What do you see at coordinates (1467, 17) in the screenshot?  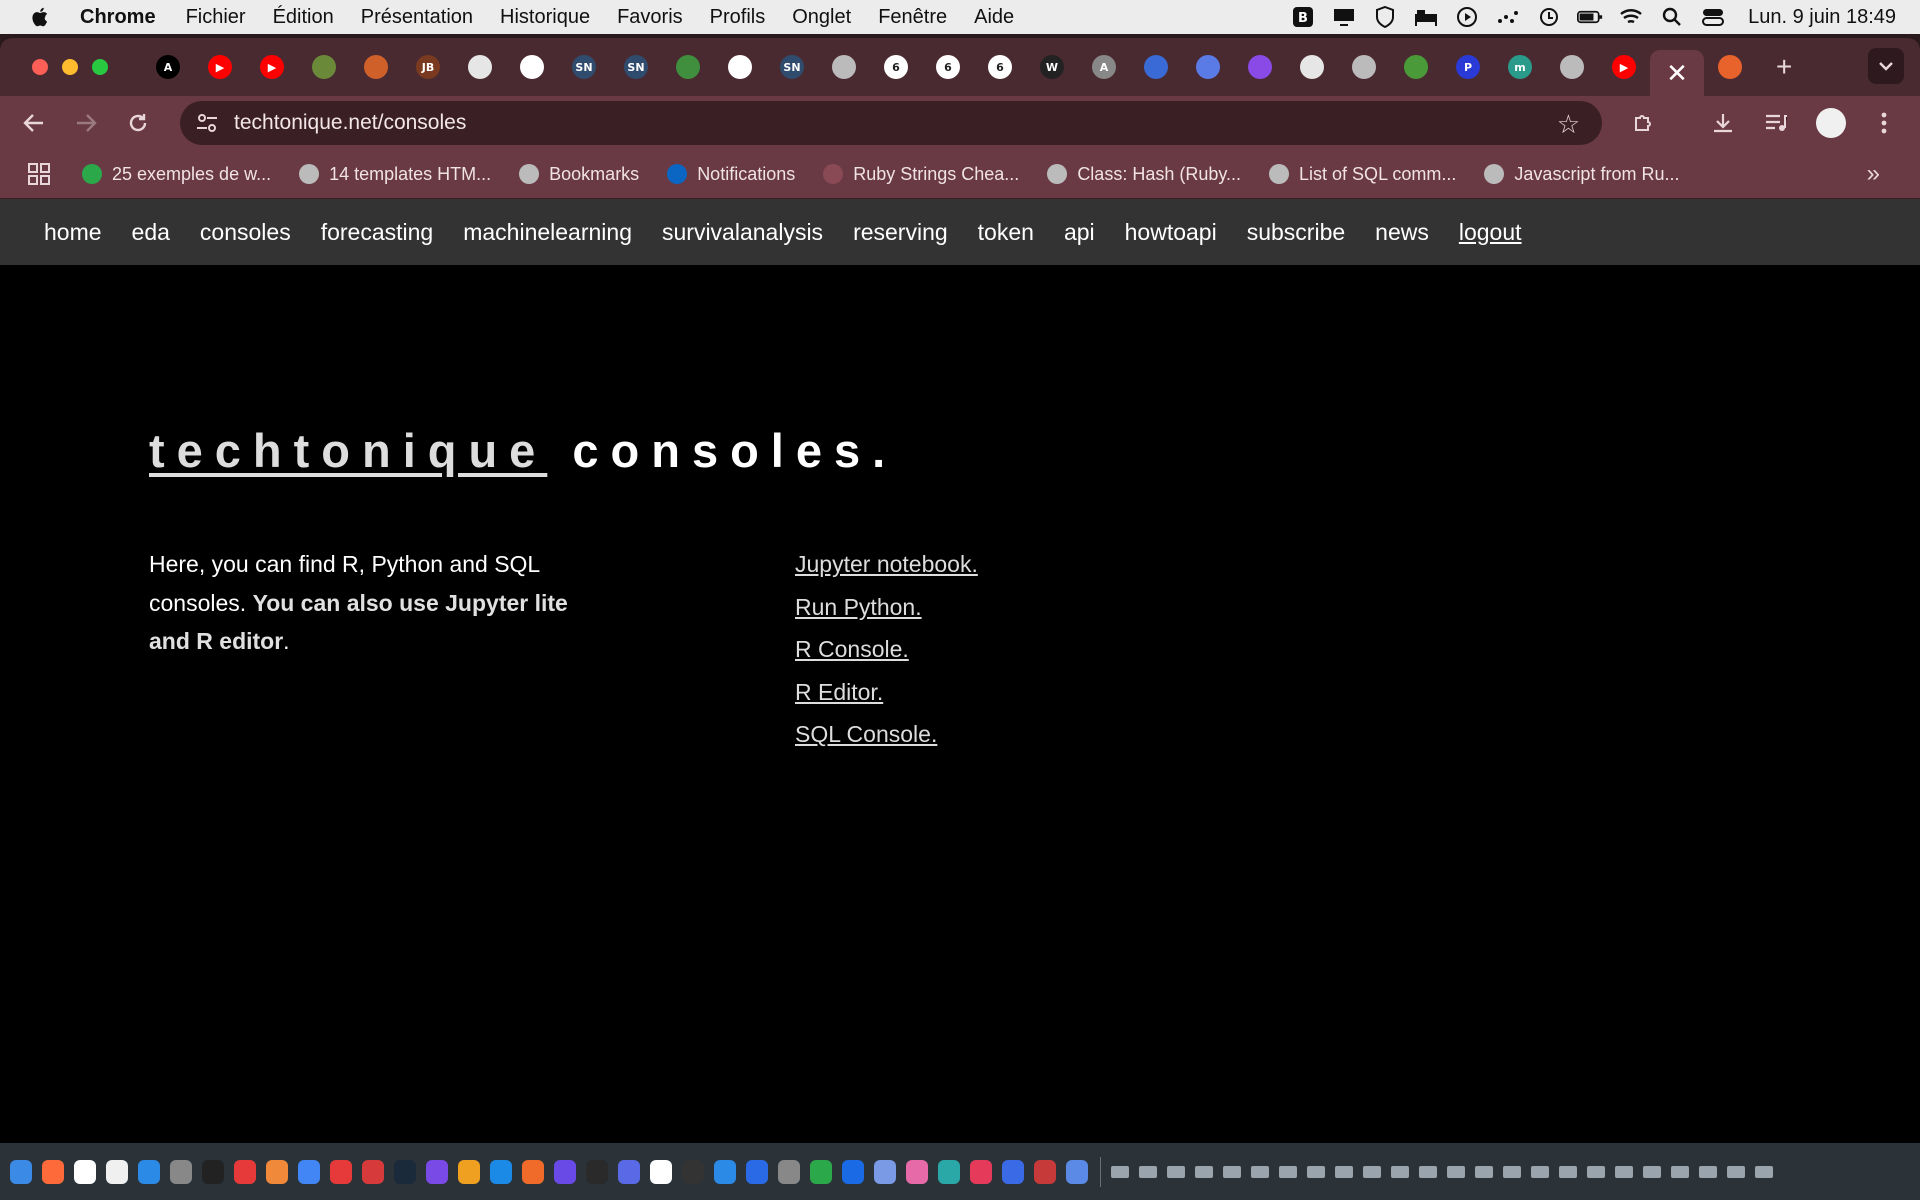 I see `play-circle-icon` at bounding box center [1467, 17].